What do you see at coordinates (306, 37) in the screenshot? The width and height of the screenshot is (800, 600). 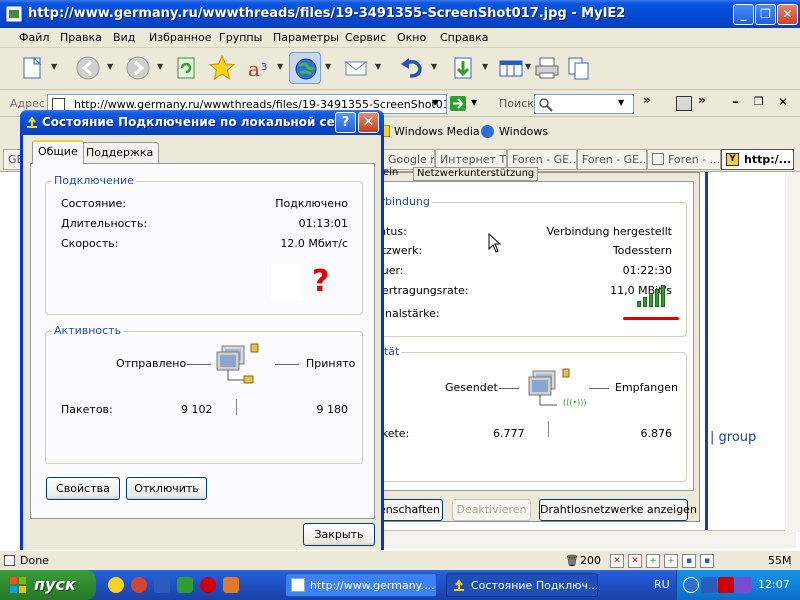 I see `menu-options: Параметры` at bounding box center [306, 37].